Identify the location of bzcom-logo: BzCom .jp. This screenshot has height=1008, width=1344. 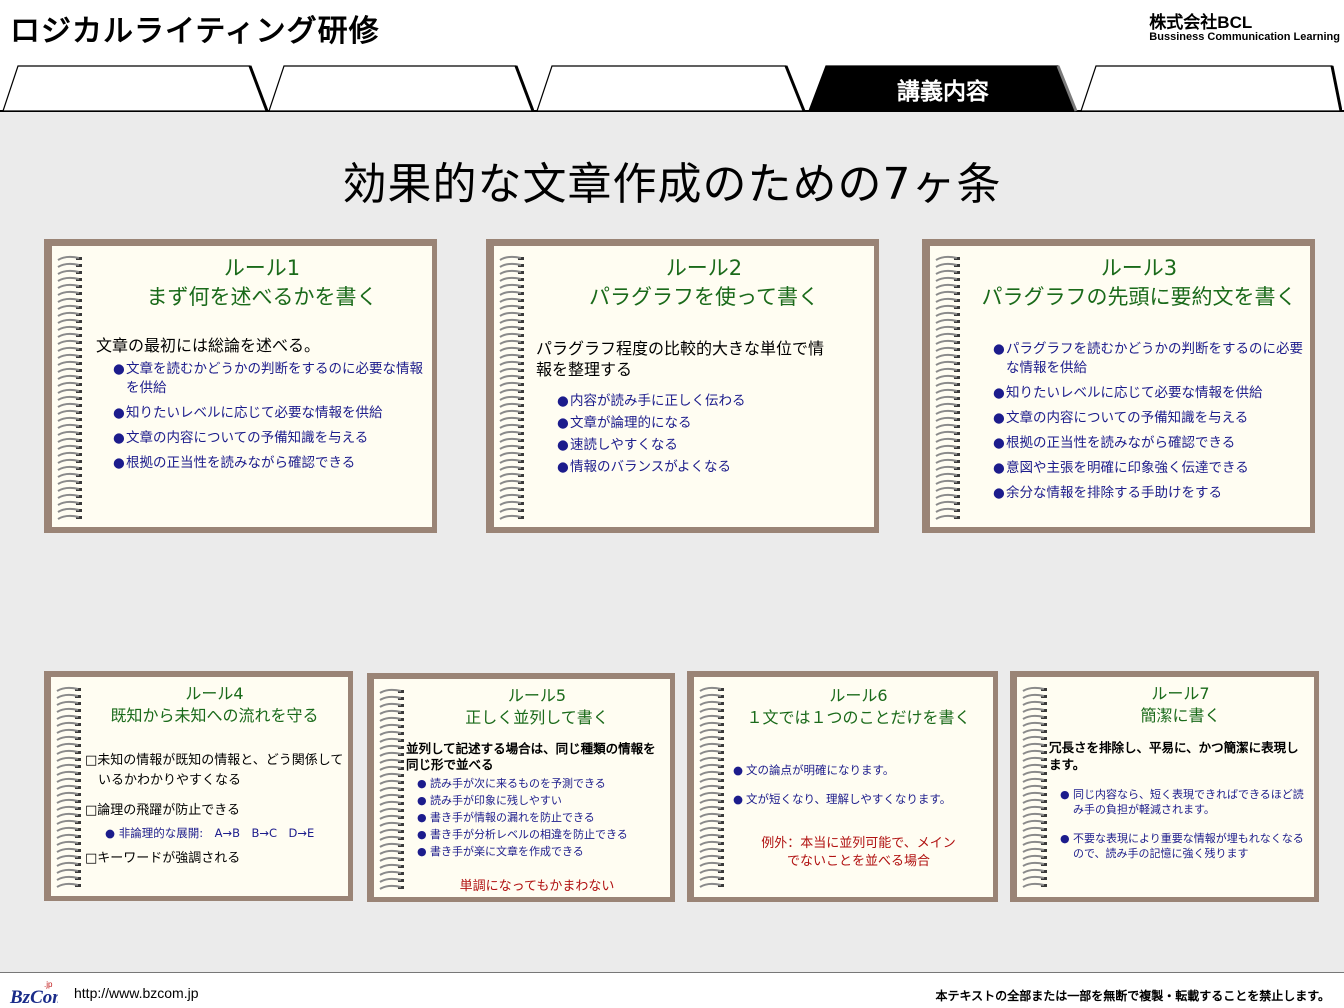
(33, 993).